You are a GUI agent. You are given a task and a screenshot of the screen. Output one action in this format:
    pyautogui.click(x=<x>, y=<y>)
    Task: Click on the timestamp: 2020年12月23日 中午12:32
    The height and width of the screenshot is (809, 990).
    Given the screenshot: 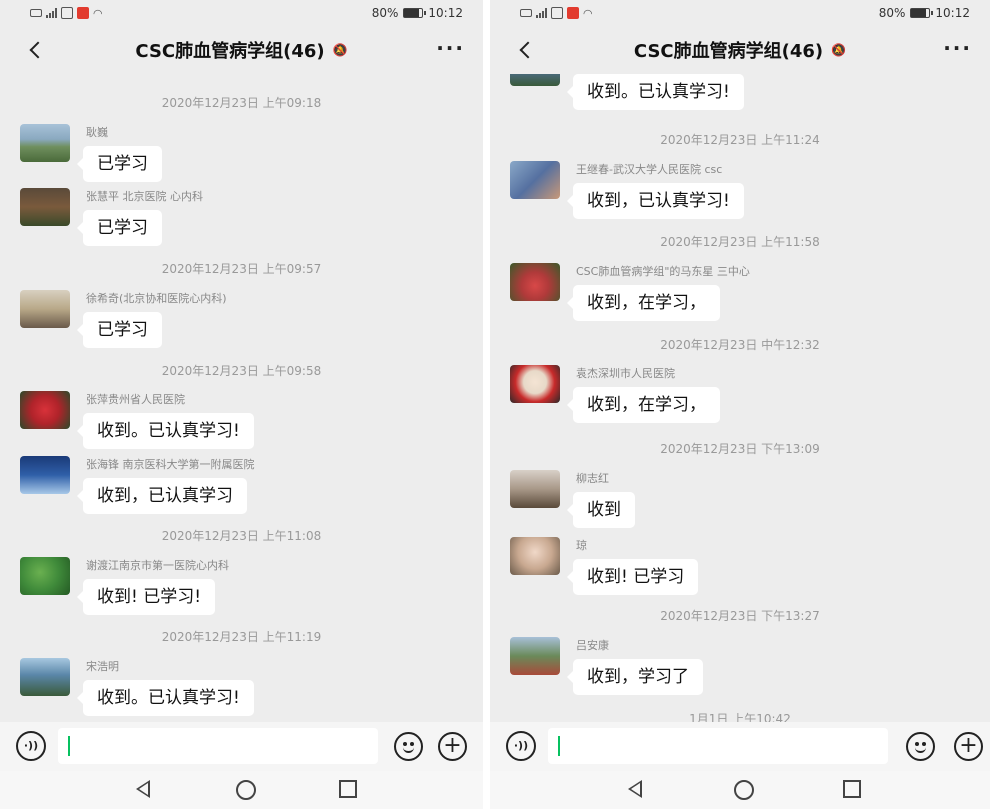 What is the action you would take?
    pyautogui.click(x=740, y=345)
    